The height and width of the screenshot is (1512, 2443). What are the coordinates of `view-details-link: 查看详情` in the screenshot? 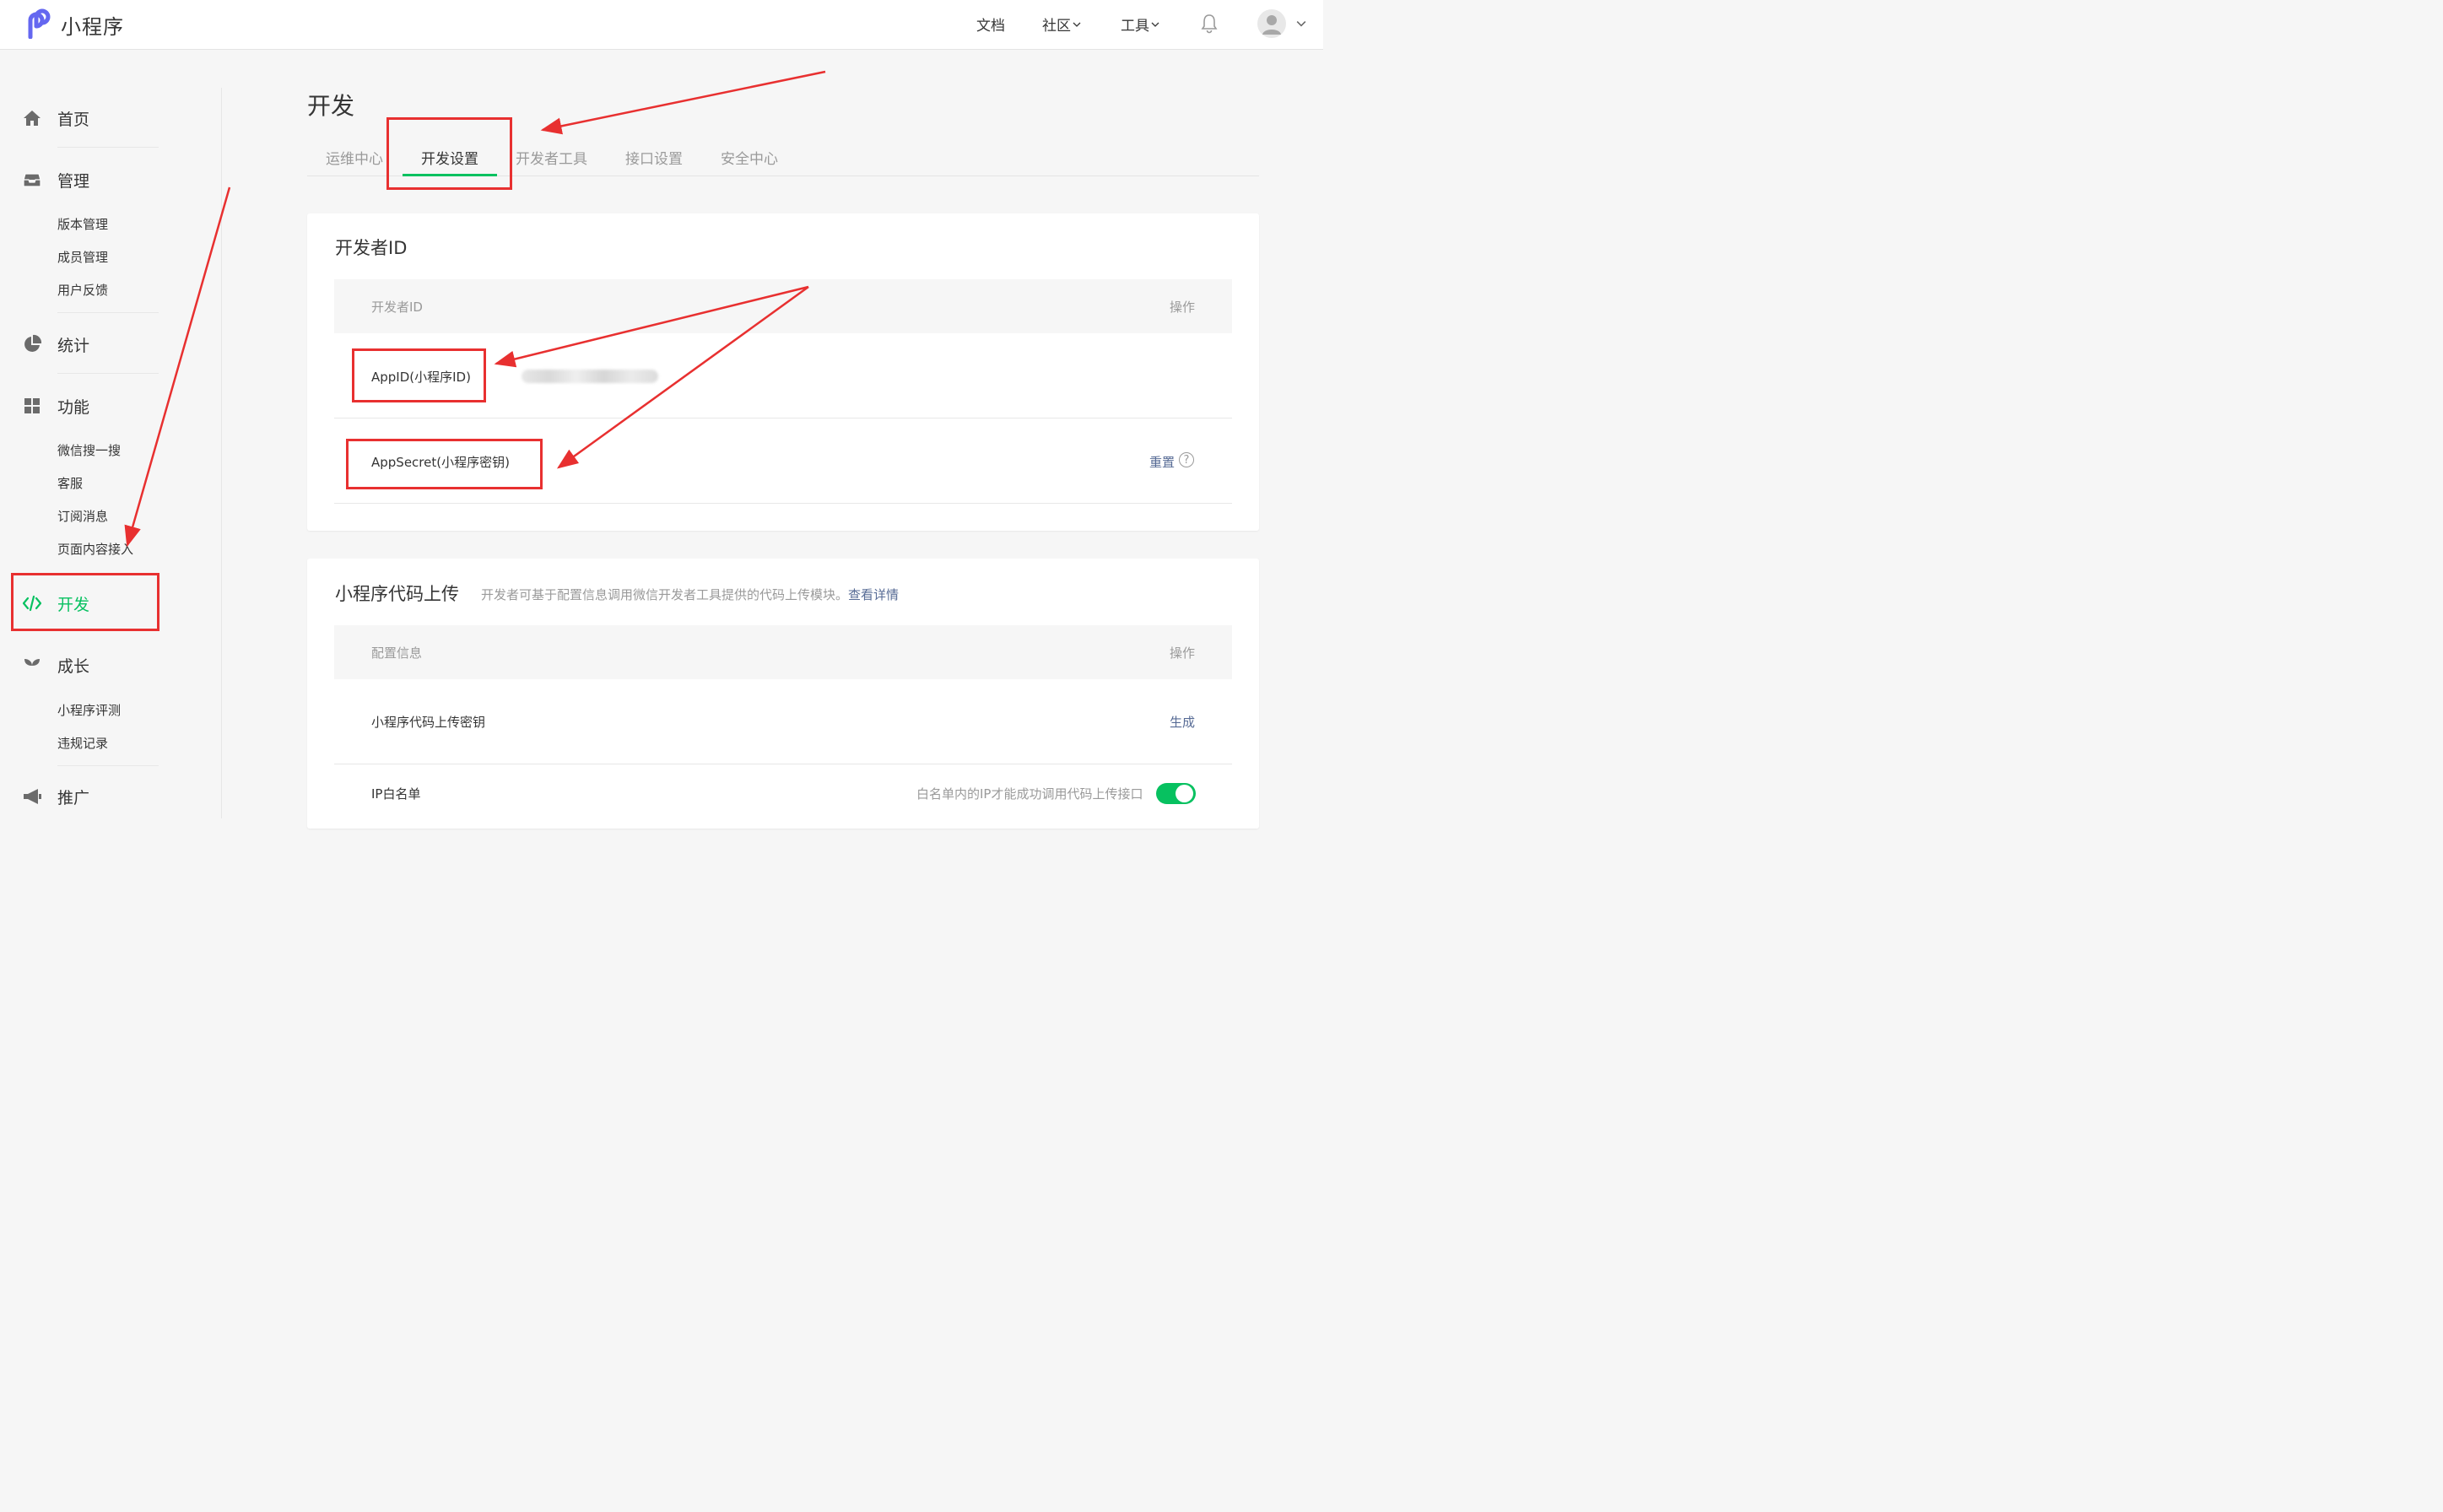 It's located at (874, 594).